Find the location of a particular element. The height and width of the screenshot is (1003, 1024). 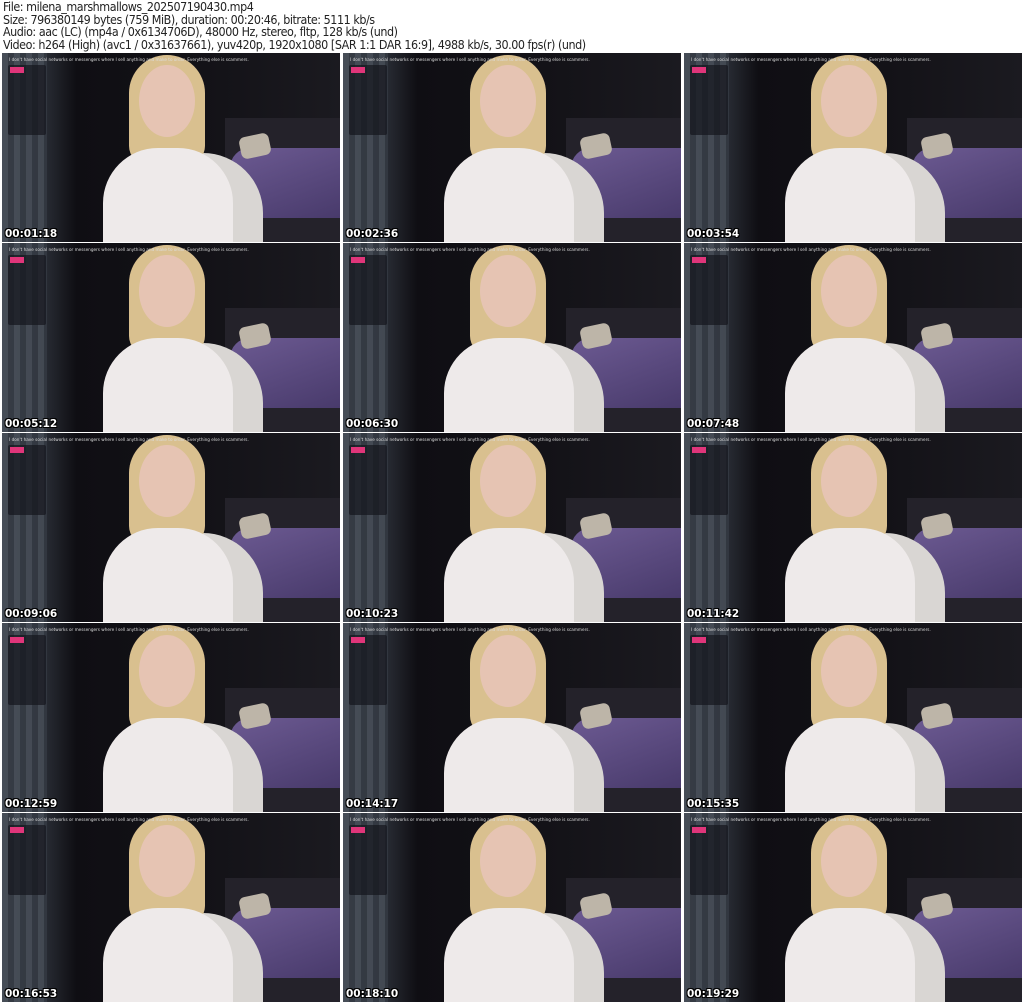

timestamp: 00:16:53 is located at coordinates (31, 994).